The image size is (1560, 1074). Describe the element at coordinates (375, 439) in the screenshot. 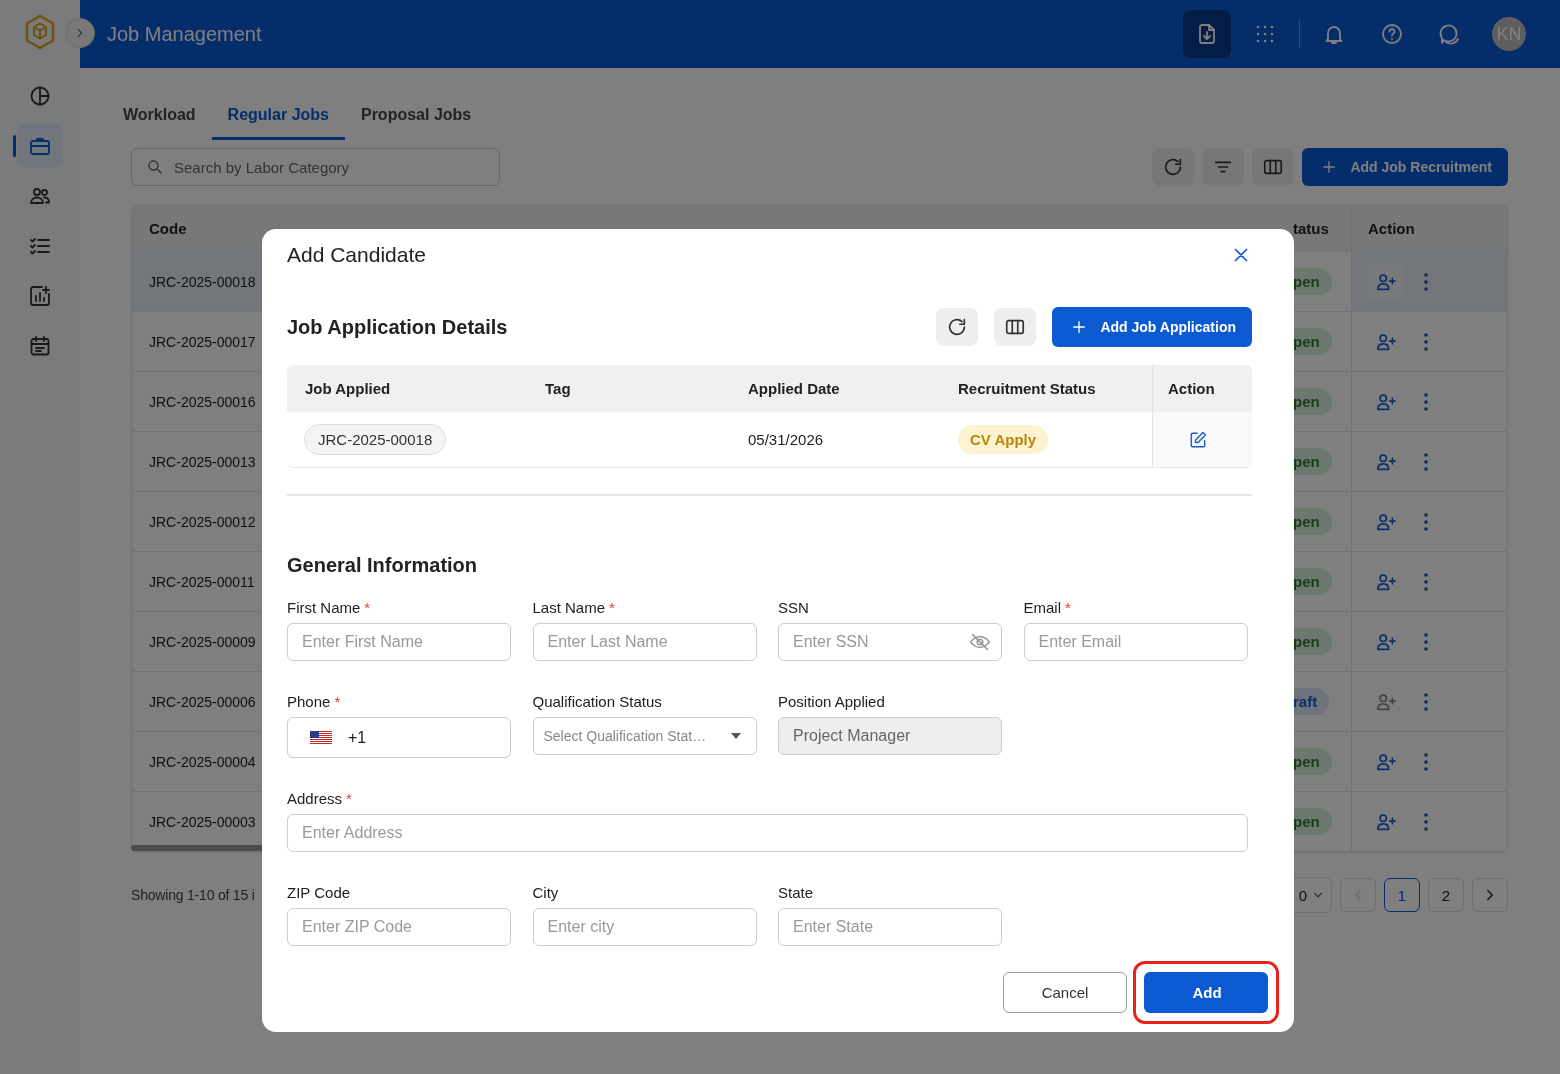

I see `job-chip: JRC-2025-00018` at that location.